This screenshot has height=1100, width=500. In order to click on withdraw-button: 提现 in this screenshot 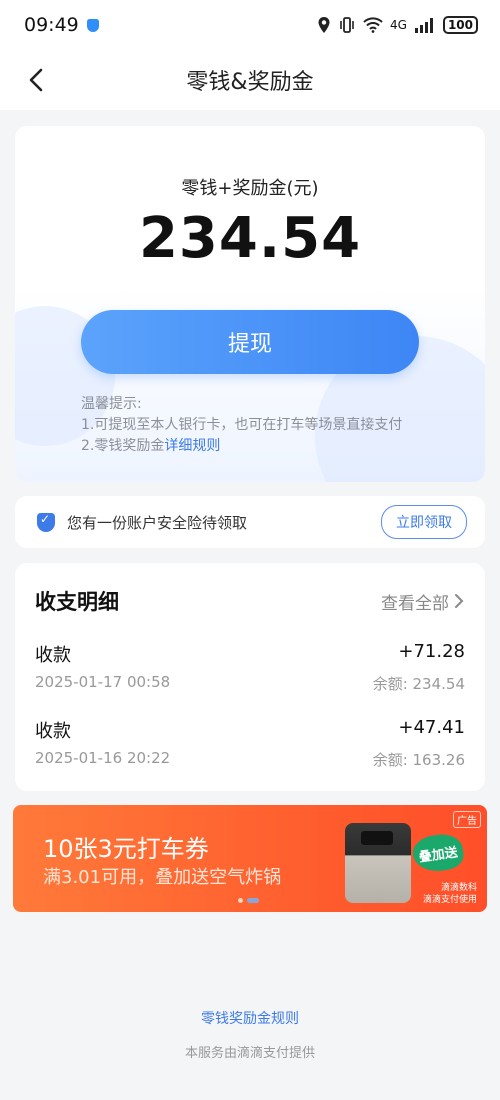, I will do `click(250, 342)`.